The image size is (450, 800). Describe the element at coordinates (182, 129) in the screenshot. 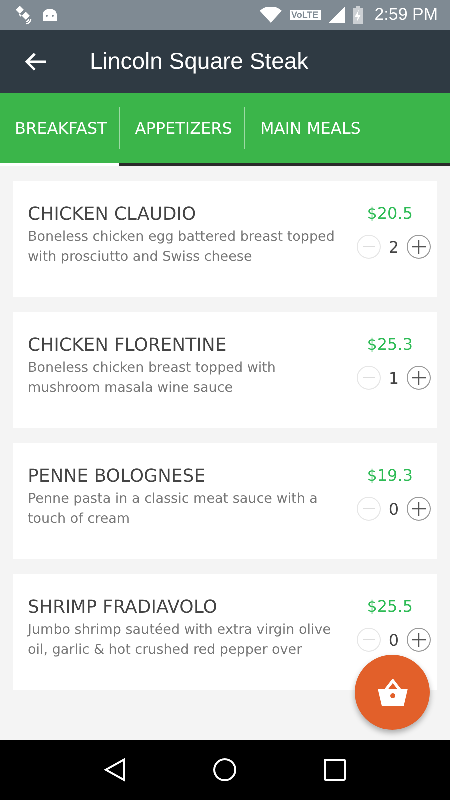

I see `category-tab: APPETIZERS` at that location.